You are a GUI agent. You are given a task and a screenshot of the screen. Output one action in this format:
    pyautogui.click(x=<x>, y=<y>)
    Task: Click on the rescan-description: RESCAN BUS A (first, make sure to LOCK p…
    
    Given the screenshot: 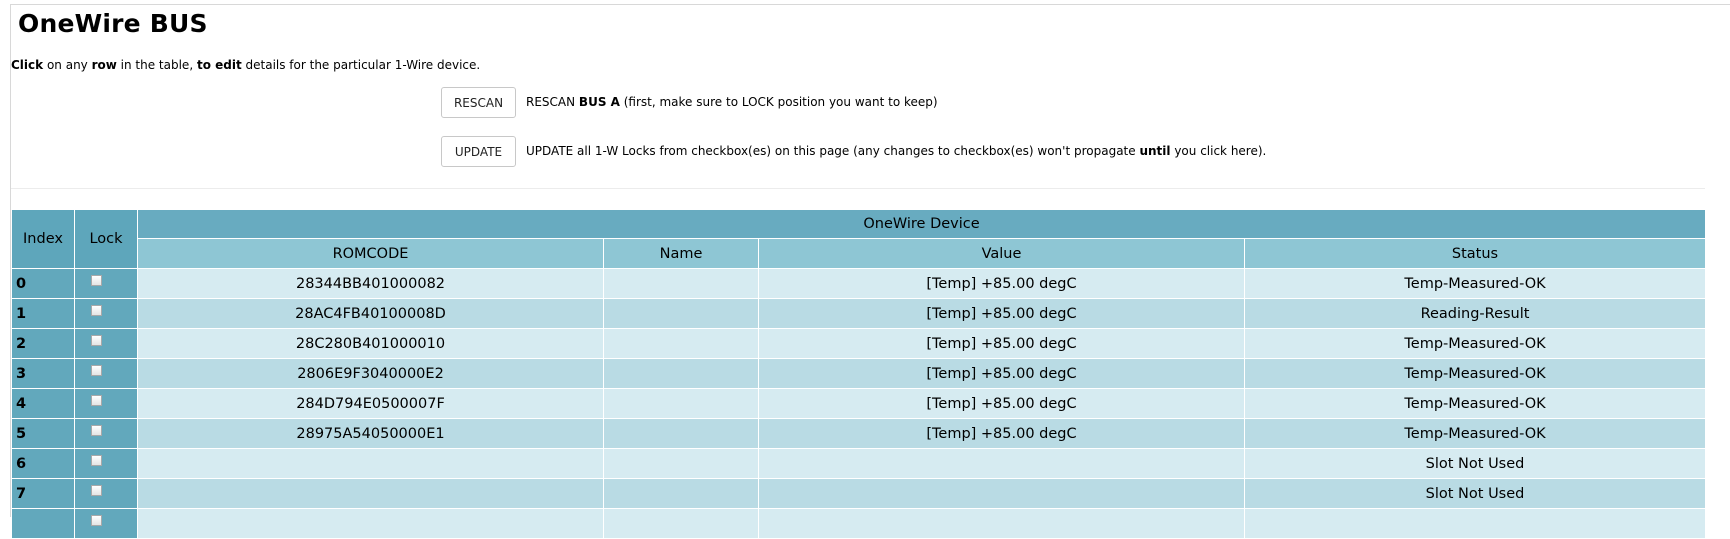 What is the action you would take?
    pyautogui.click(x=732, y=102)
    